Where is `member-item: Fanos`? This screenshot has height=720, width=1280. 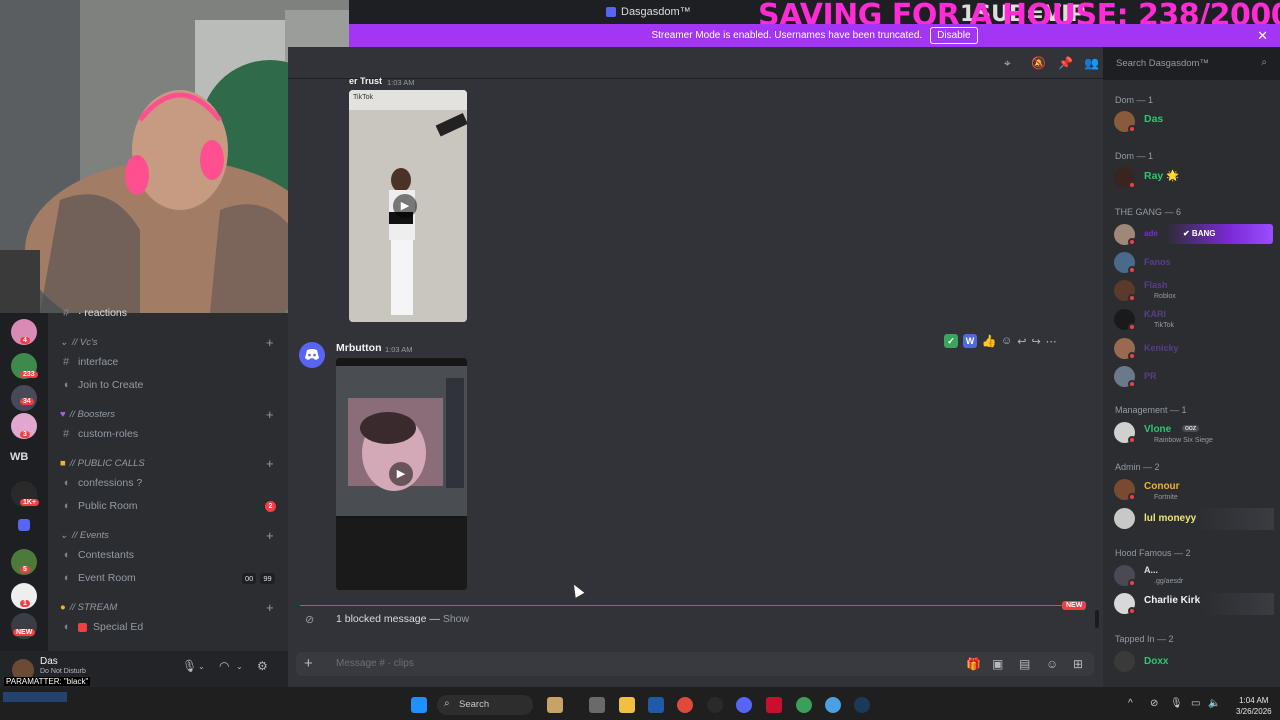
member-item: Fanos is located at coordinates (1194, 263).